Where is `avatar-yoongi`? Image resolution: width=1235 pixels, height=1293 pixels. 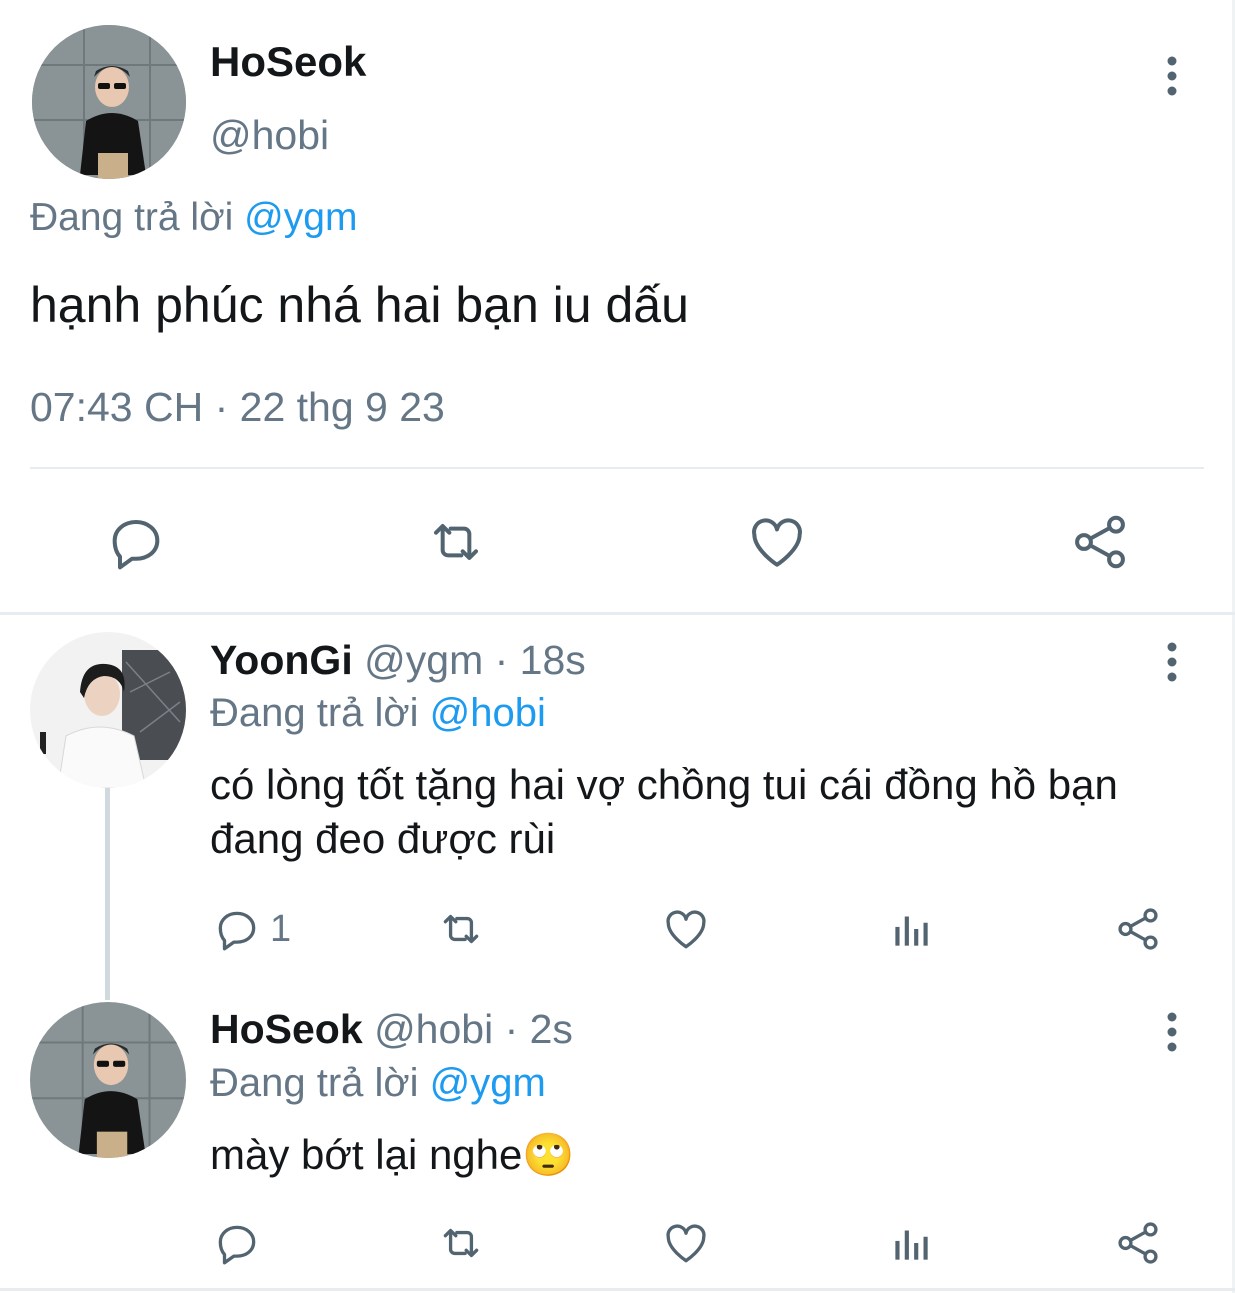 avatar-yoongi is located at coordinates (108, 710).